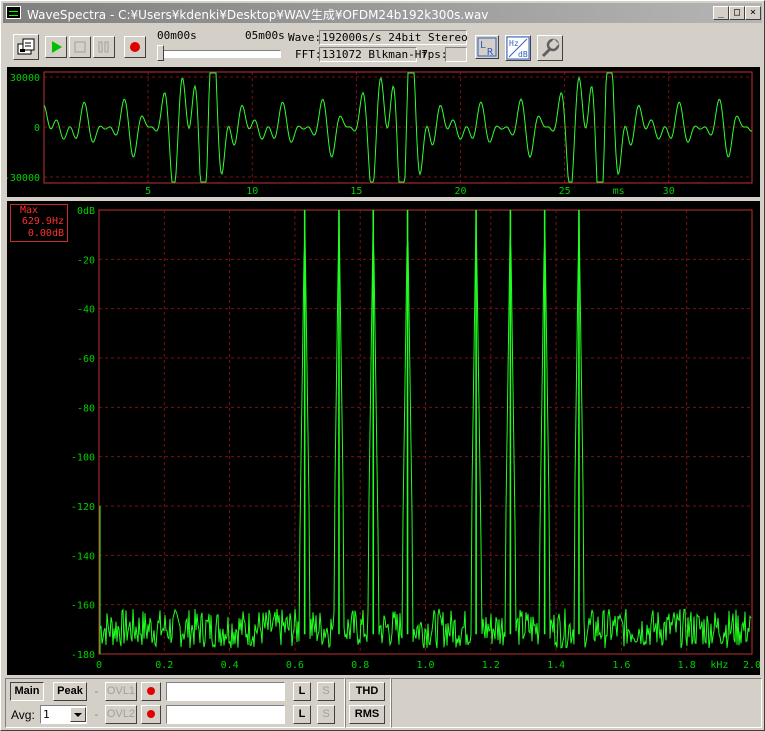  Describe the element at coordinates (86, 260) in the screenshot. I see `spectrum-y-tick: -20` at that location.